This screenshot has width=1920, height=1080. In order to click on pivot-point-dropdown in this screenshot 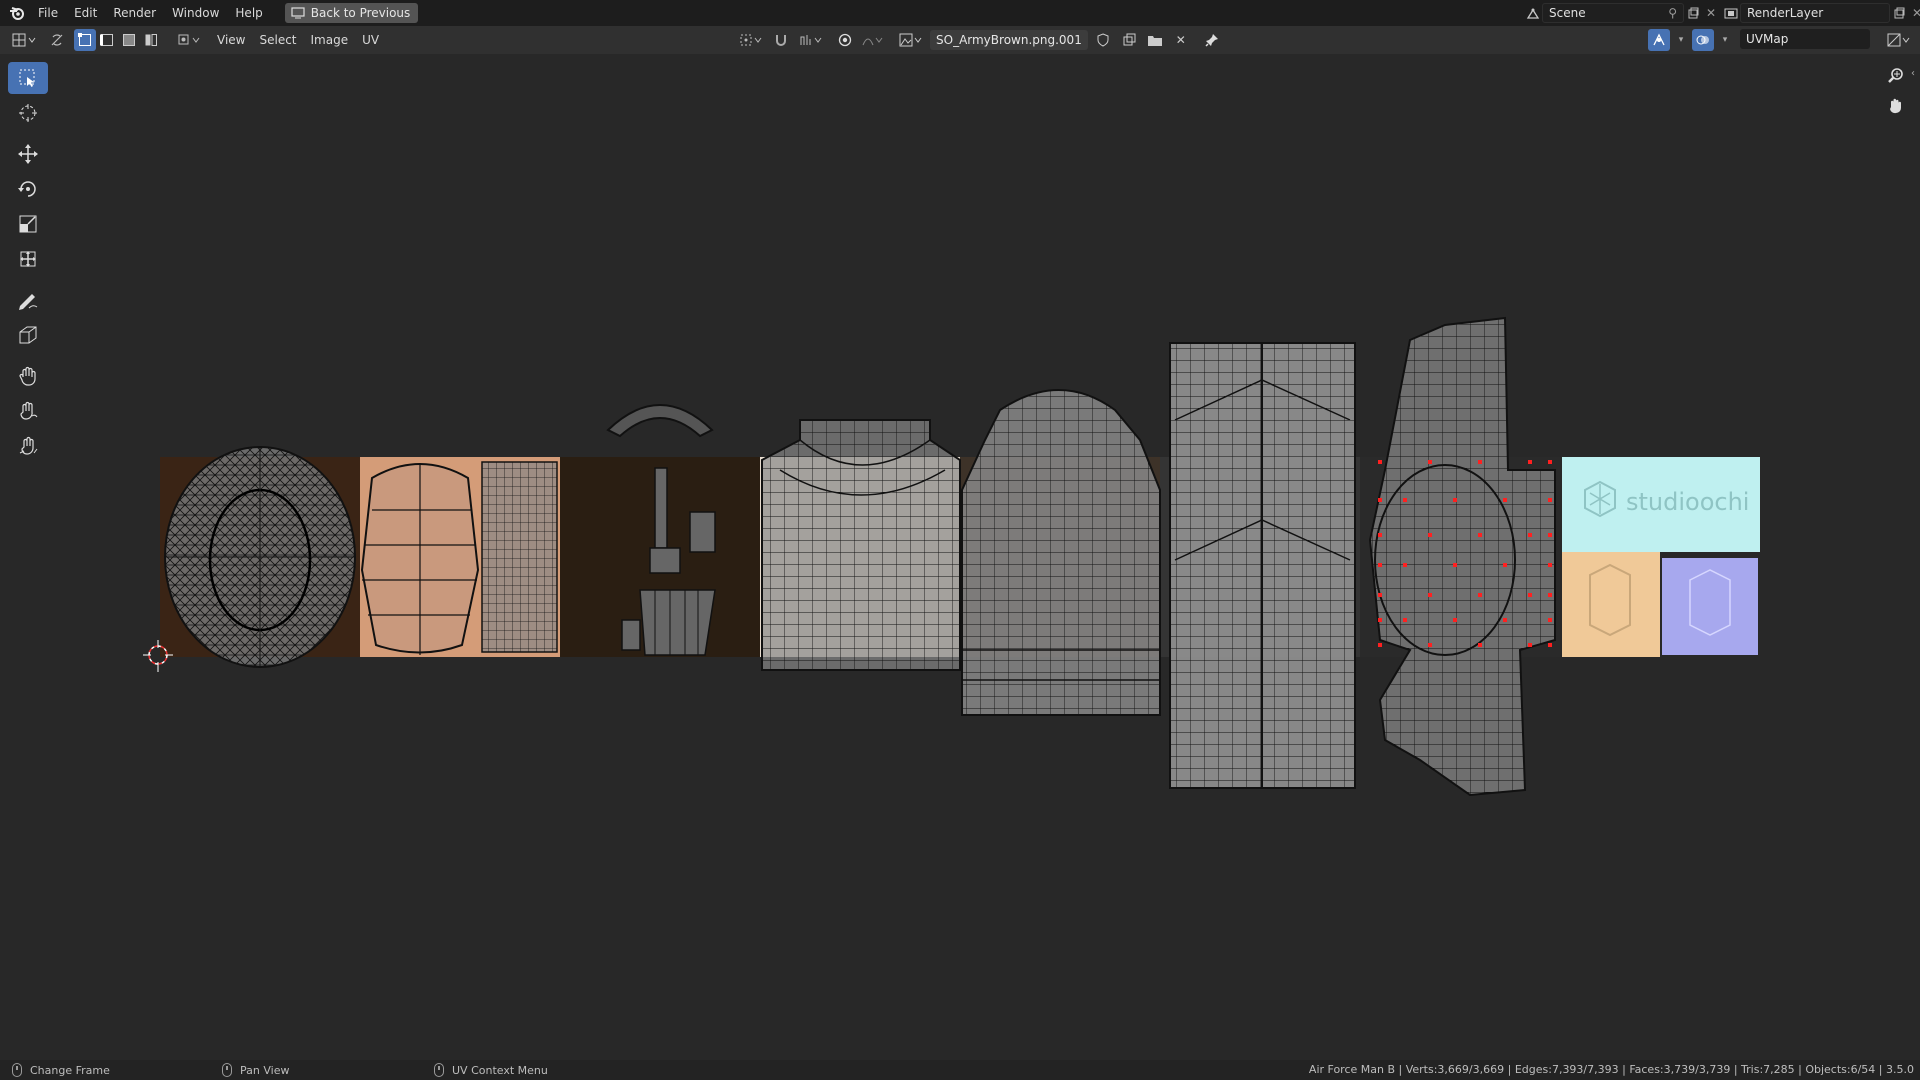, I will do `click(751, 40)`.